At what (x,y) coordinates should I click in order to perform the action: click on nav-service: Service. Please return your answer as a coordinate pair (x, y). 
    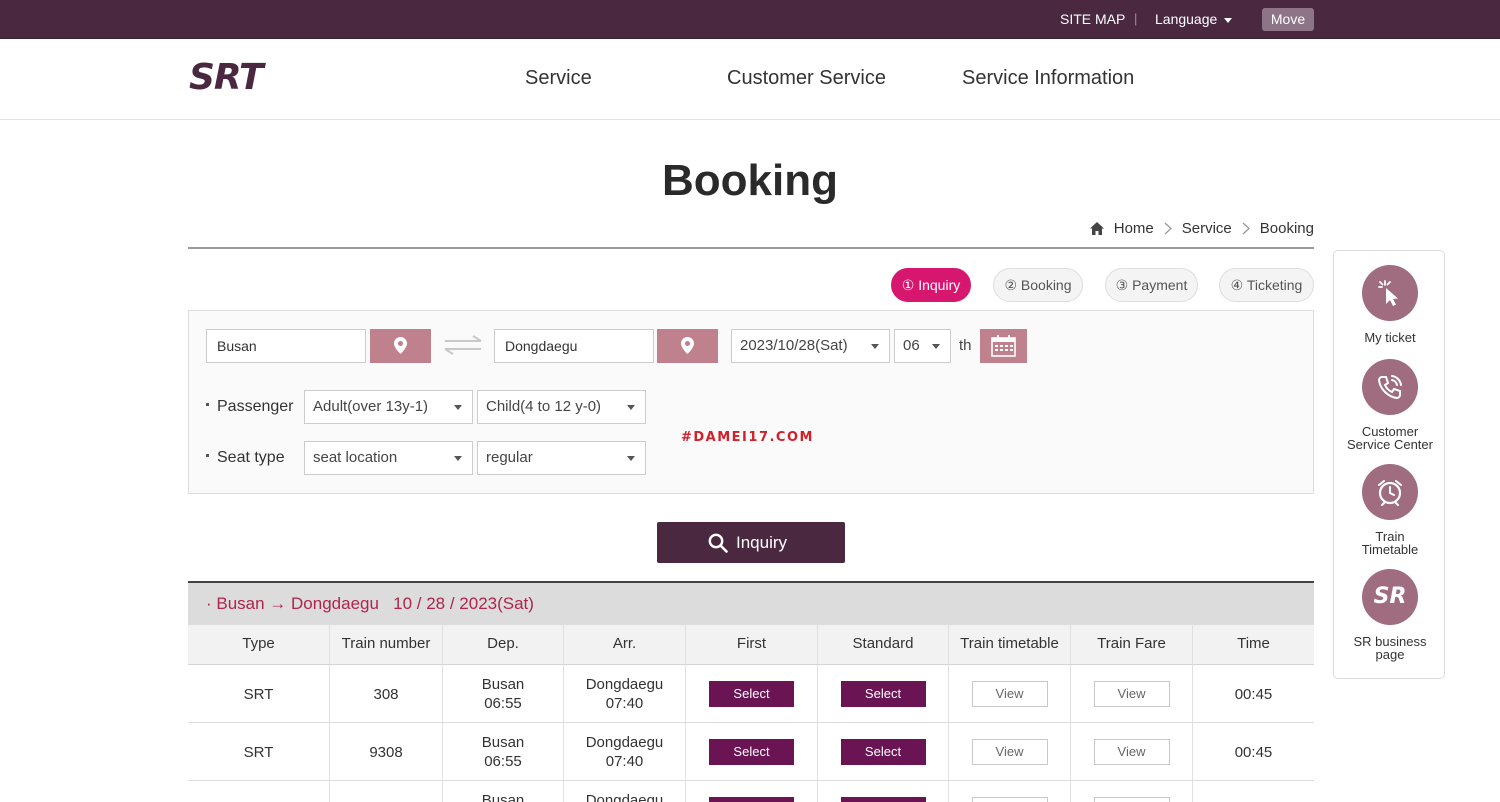
    Looking at the image, I should click on (558, 78).